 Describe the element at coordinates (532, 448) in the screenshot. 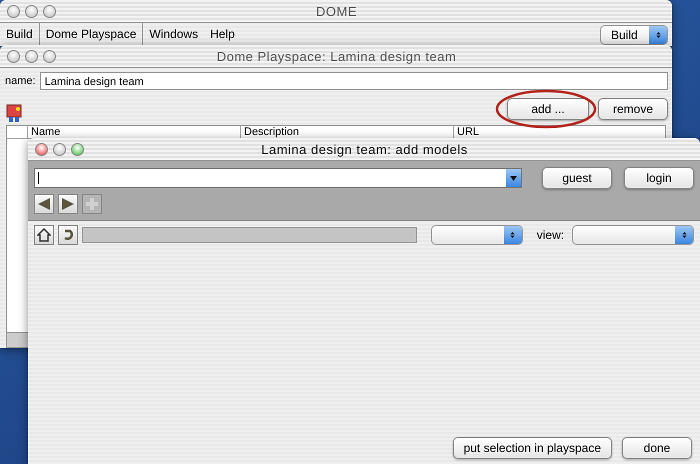

I see `dialog-button: put selection in playspace` at that location.